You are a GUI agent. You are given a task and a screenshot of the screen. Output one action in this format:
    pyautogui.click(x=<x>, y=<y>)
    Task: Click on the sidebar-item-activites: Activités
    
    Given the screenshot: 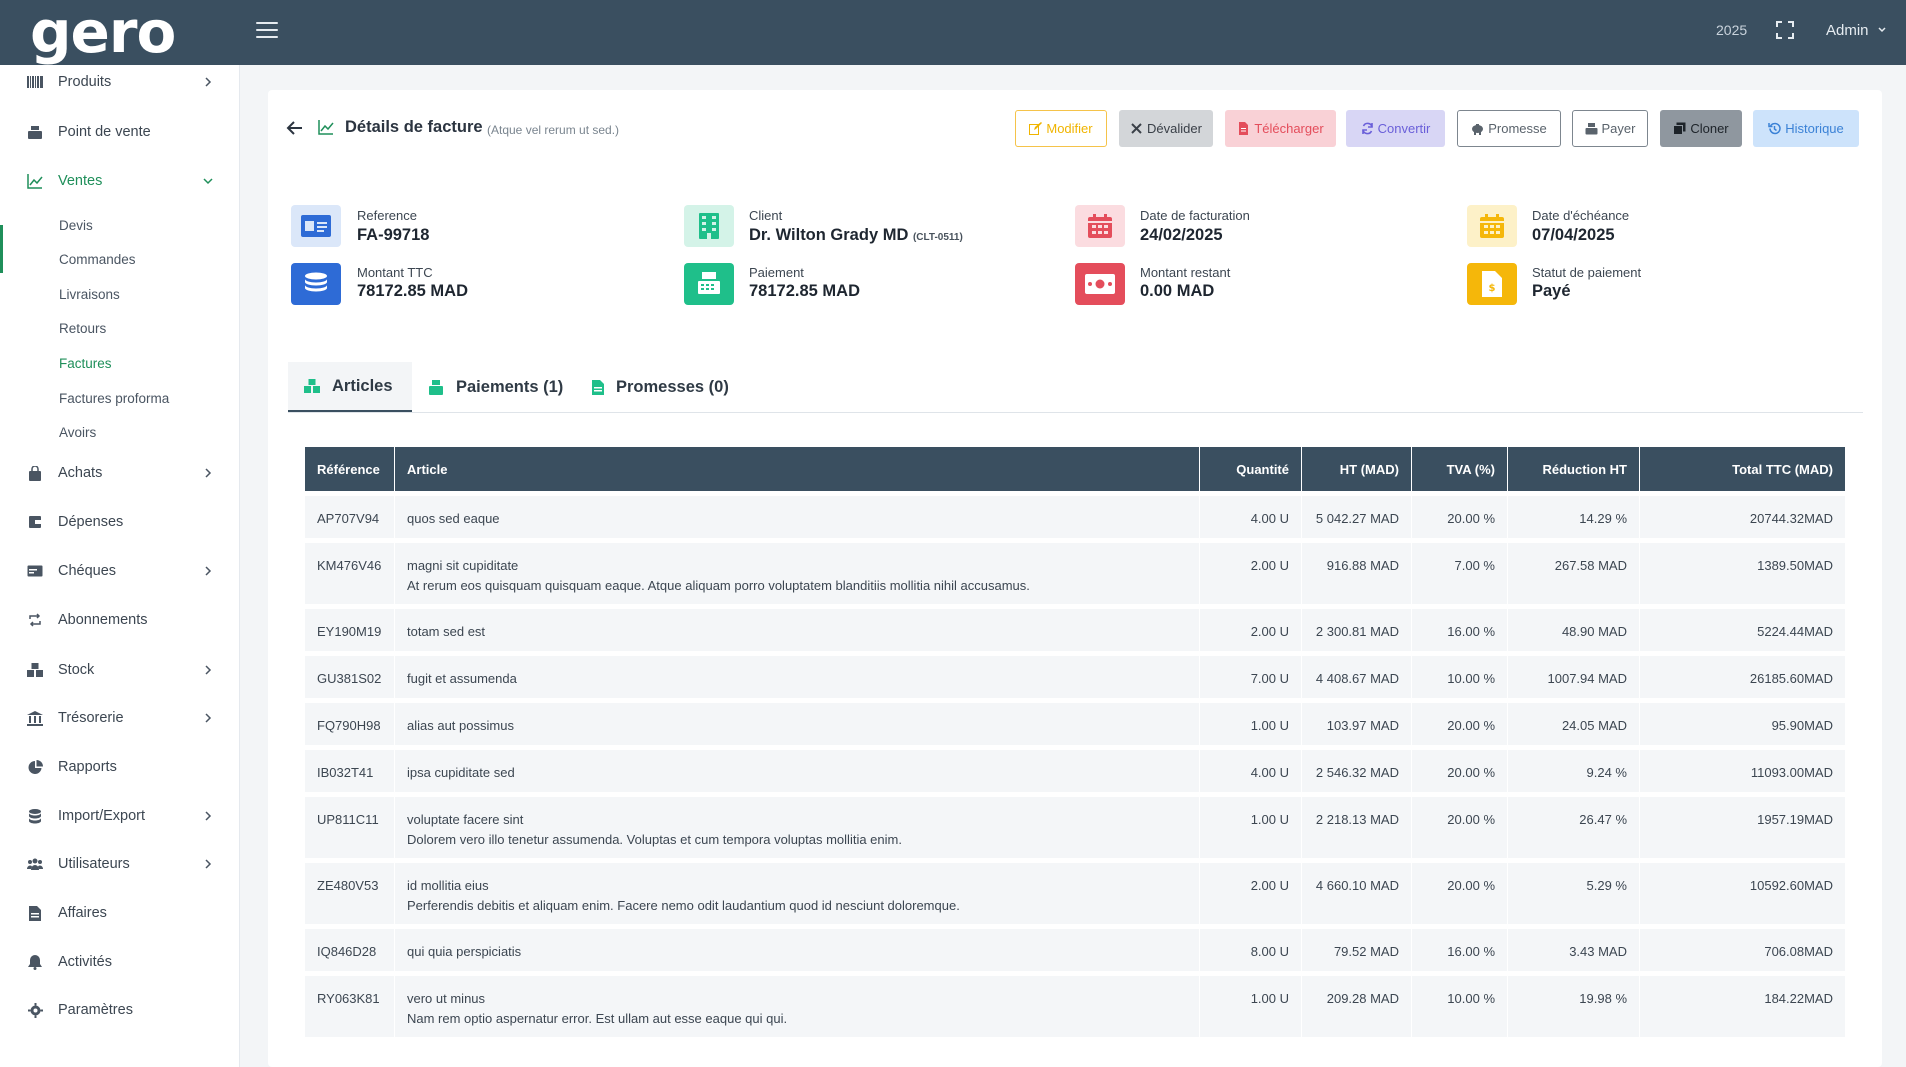 What is the action you would take?
    pyautogui.click(x=120, y=962)
    